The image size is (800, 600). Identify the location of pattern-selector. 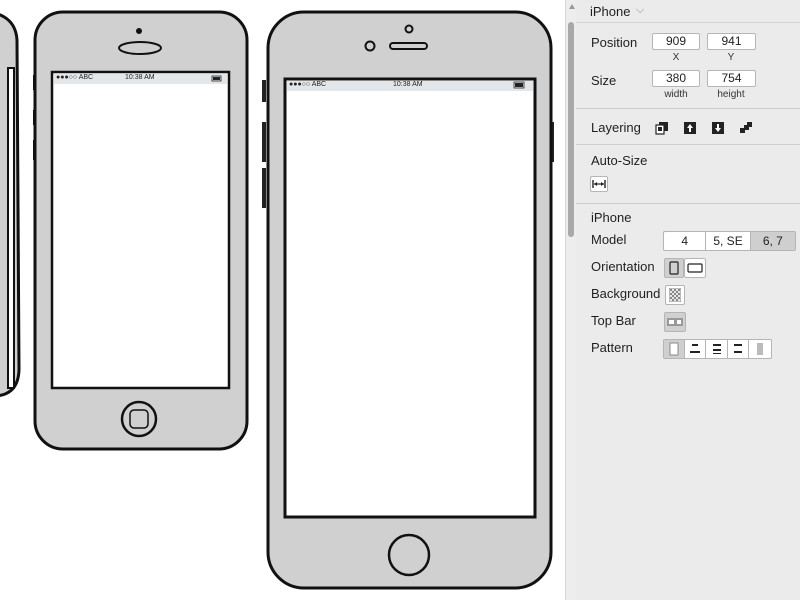
(717, 349).